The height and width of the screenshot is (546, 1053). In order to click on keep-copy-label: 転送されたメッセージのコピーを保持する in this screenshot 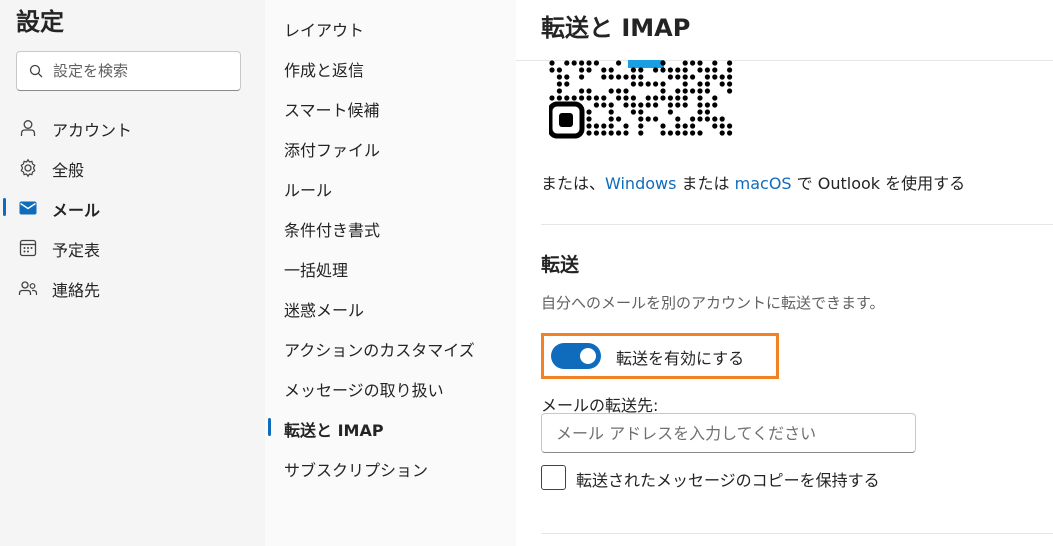, I will do `click(728, 480)`.